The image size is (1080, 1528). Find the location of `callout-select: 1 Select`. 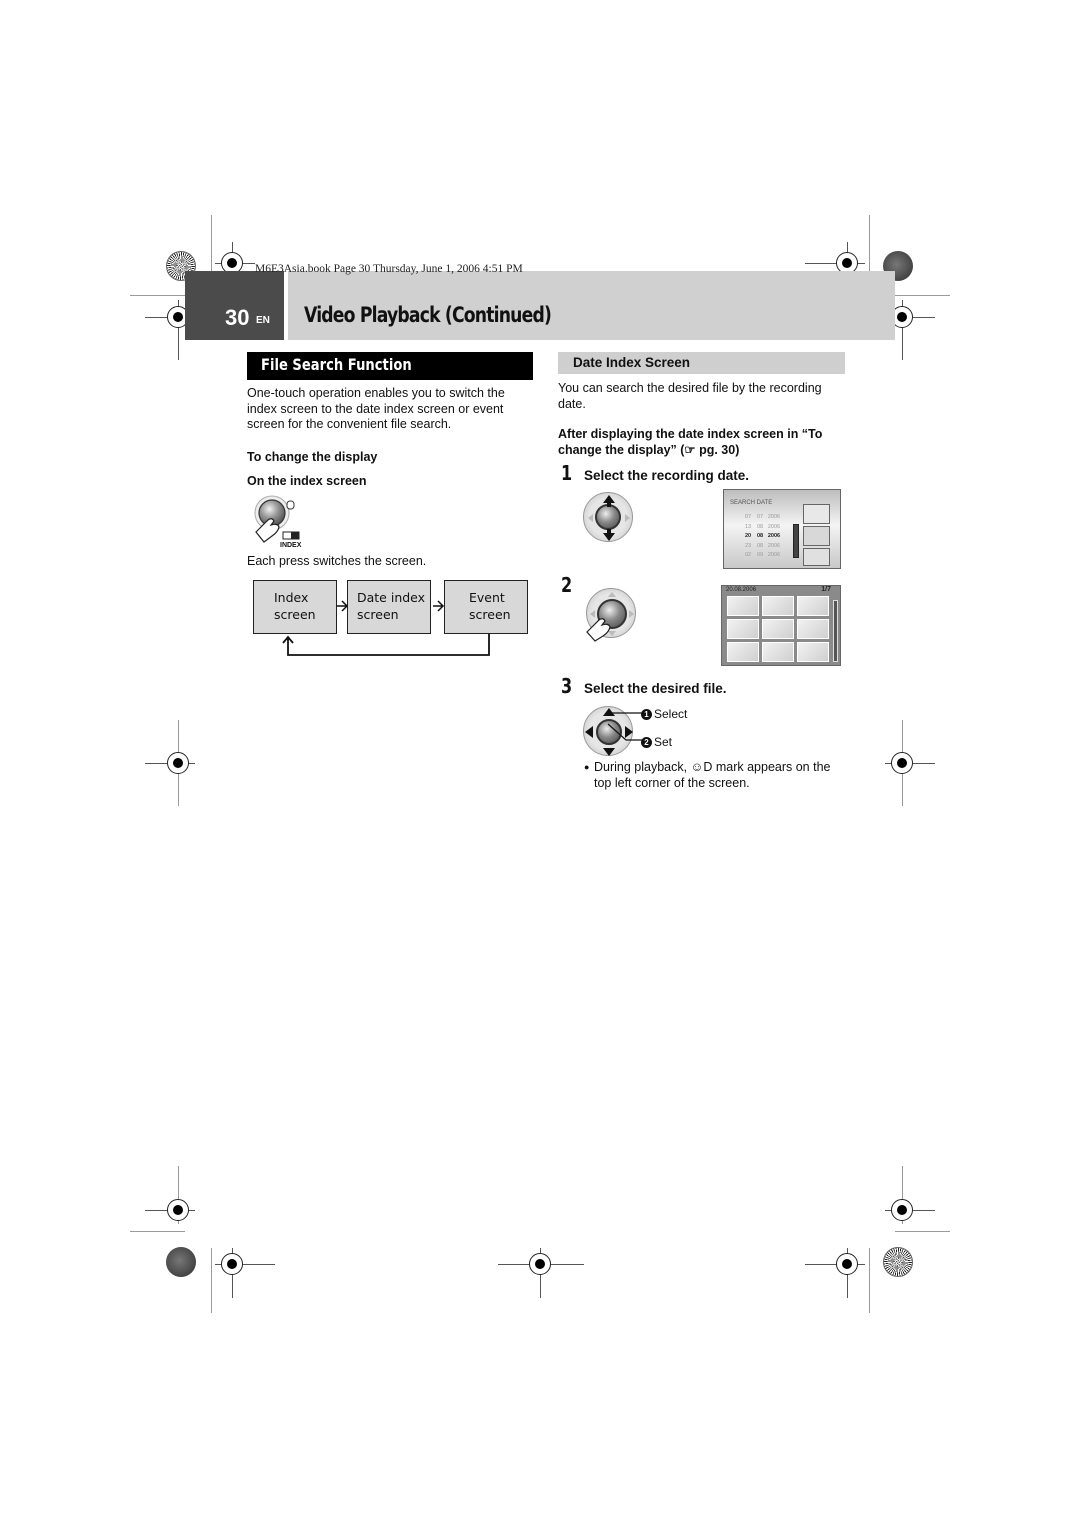

callout-select: 1 Select is located at coordinates (664, 714).